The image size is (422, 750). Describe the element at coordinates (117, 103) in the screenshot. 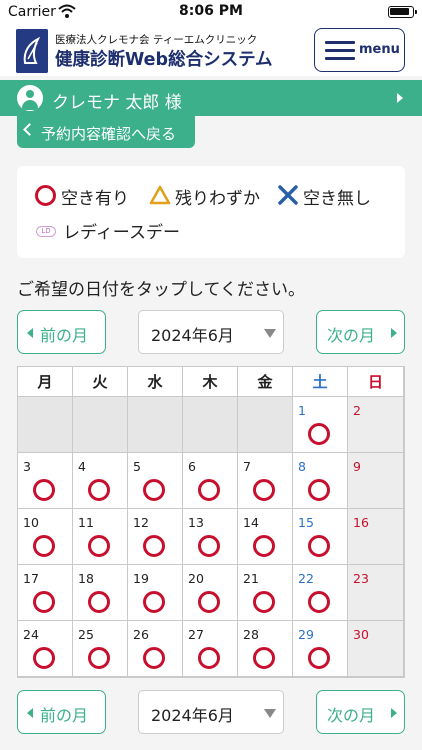

I see `user-name: クレモナ 太郎 様` at that location.